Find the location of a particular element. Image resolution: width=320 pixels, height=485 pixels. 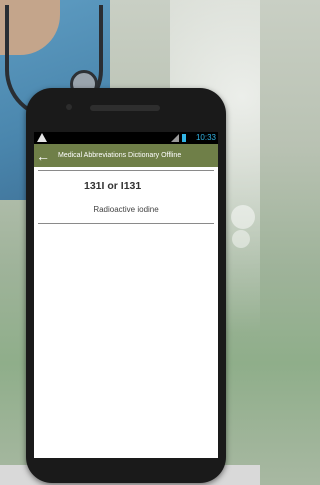

app-title: Medical Abbreviations Dictionary Offline is located at coordinates (120, 155).